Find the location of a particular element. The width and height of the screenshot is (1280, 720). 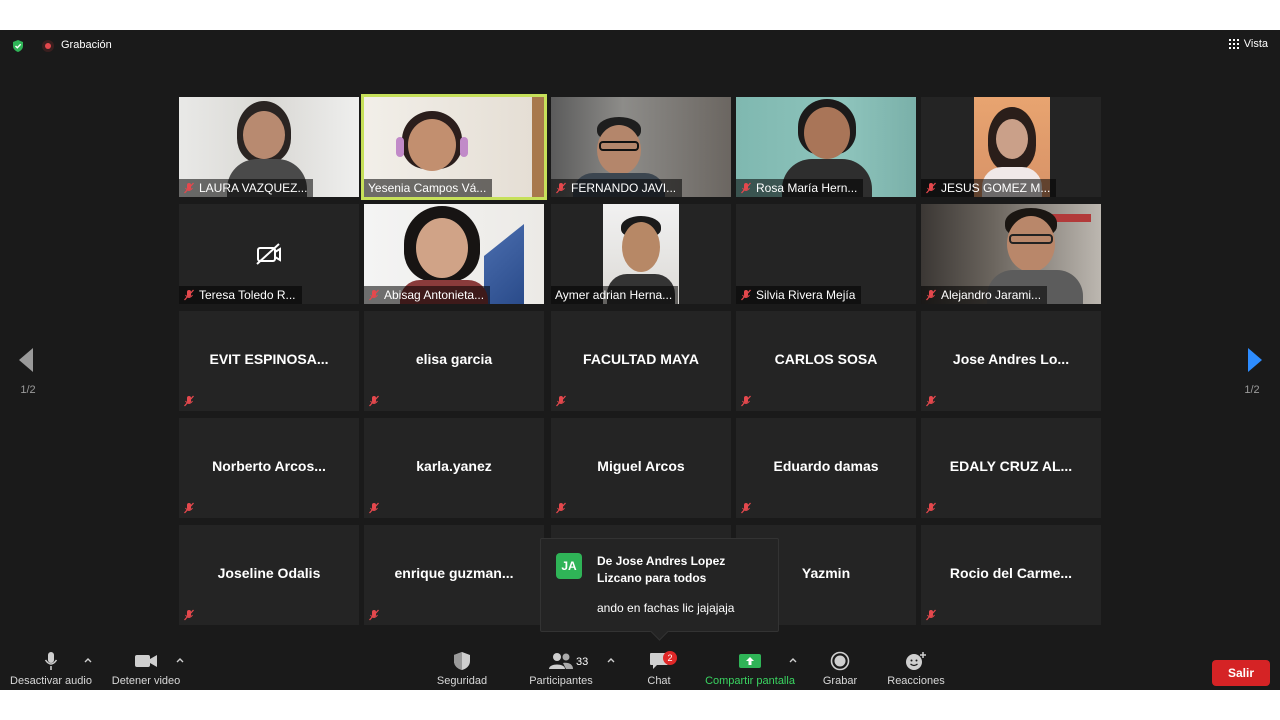

recording-dot-icon is located at coordinates (48, 46).